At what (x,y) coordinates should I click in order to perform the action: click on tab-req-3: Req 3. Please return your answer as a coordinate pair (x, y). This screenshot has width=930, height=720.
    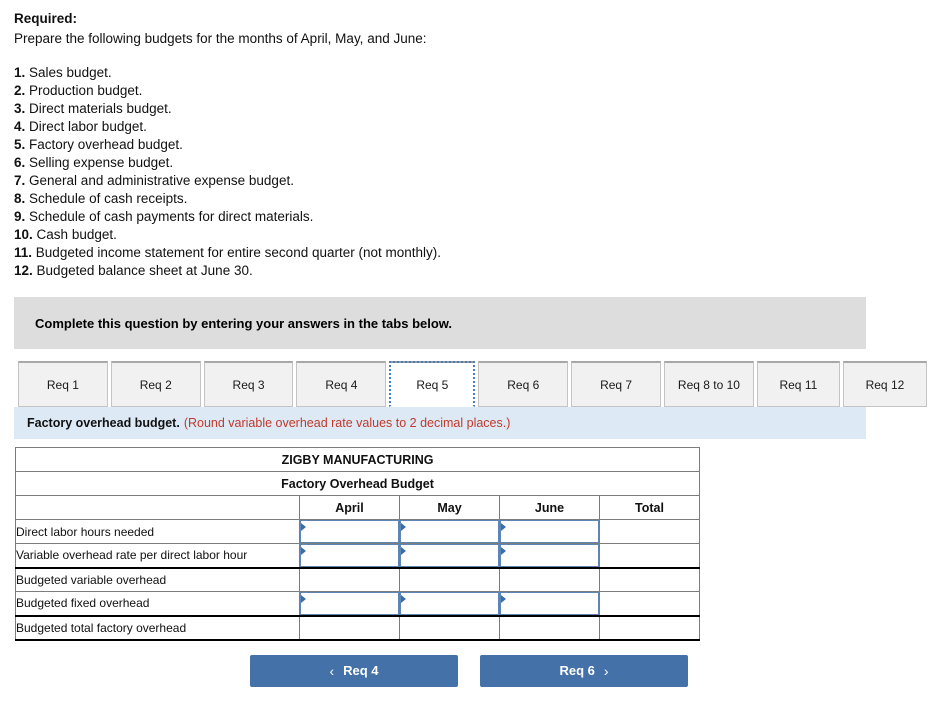
    Looking at the image, I should click on (248, 384).